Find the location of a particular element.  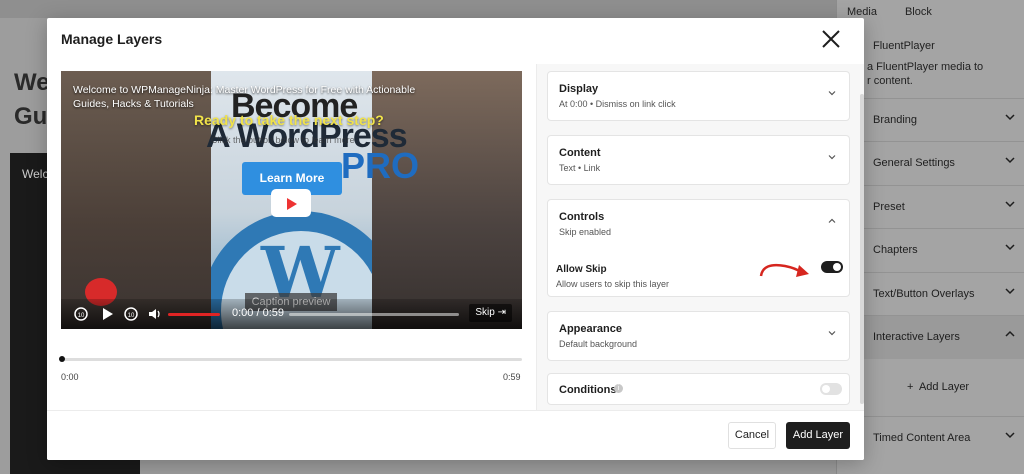

allow-skip-description: Allow users to skip this layer is located at coordinates (613, 284).